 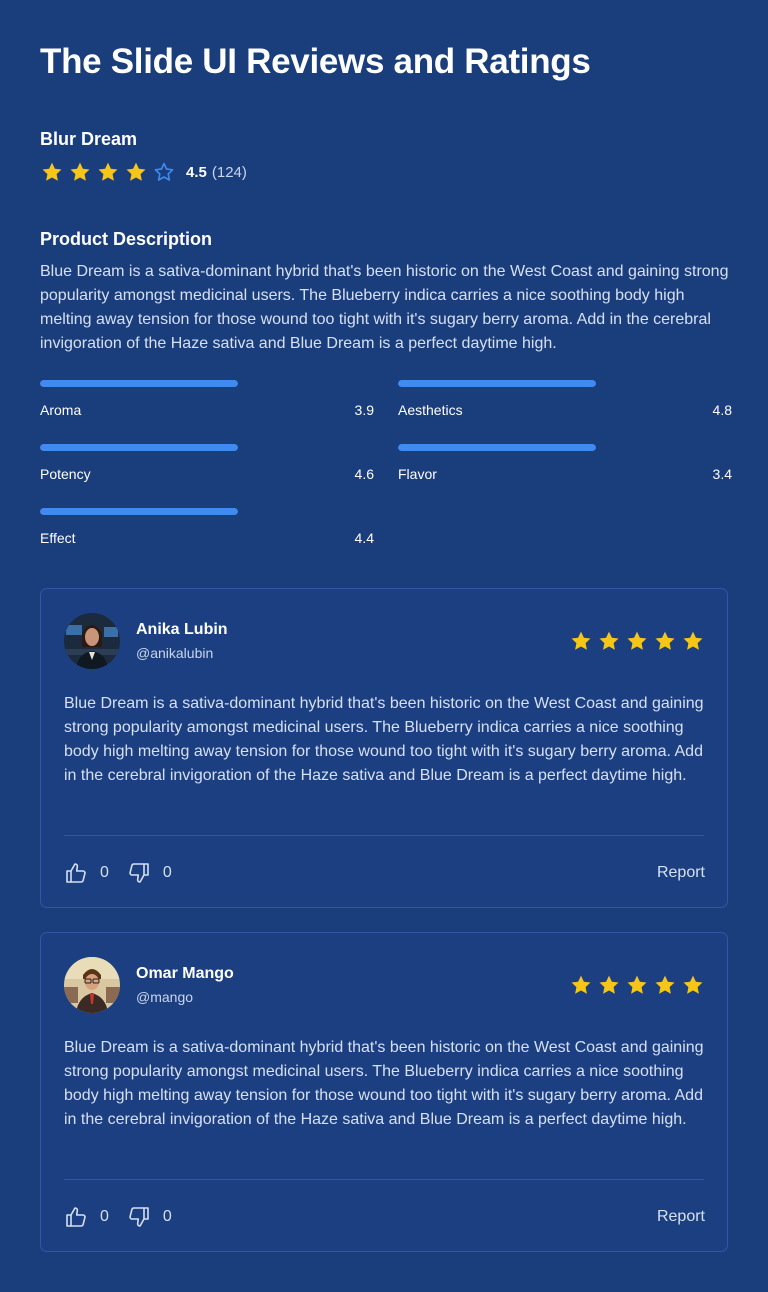 What do you see at coordinates (207, 466) in the screenshot?
I see `metric-potency: Potency 4.6` at bounding box center [207, 466].